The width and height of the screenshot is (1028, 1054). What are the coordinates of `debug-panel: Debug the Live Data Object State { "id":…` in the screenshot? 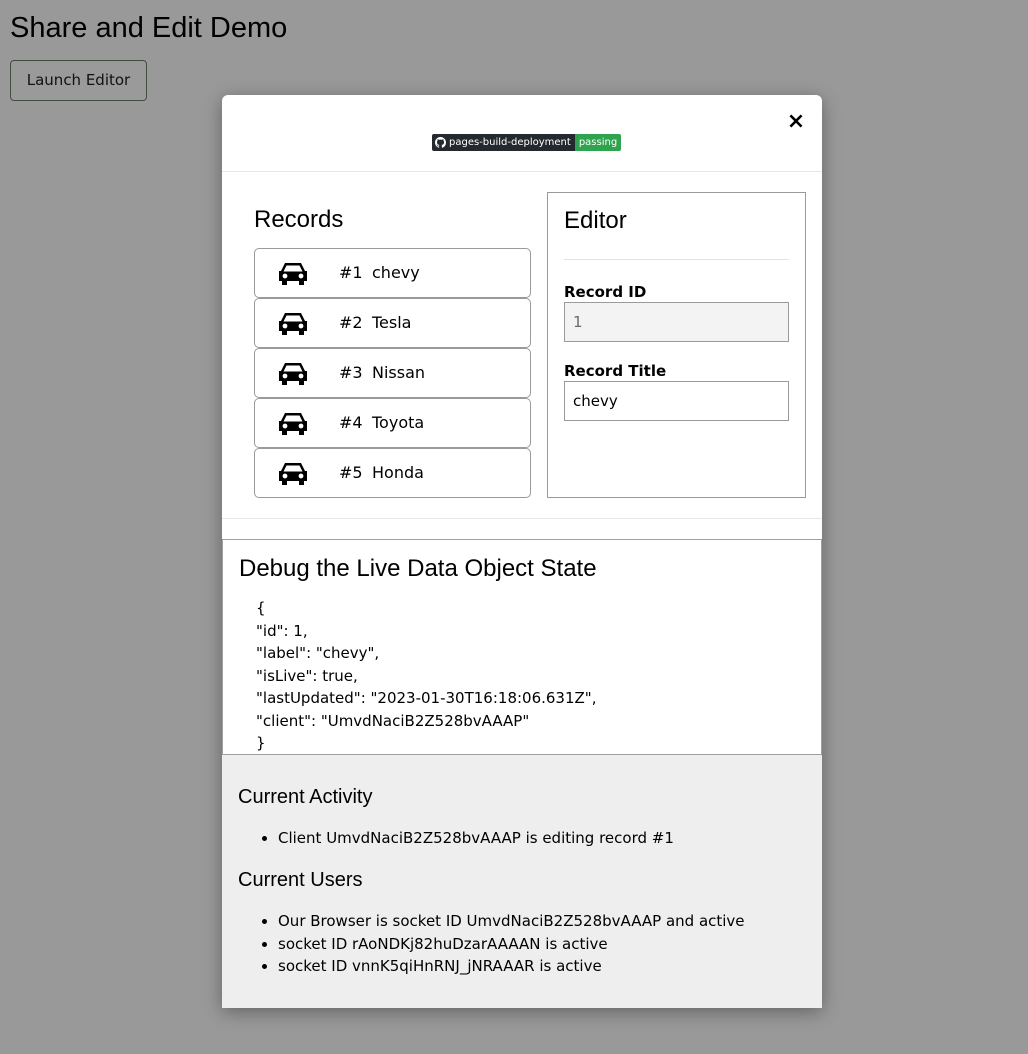 It's located at (522, 647).